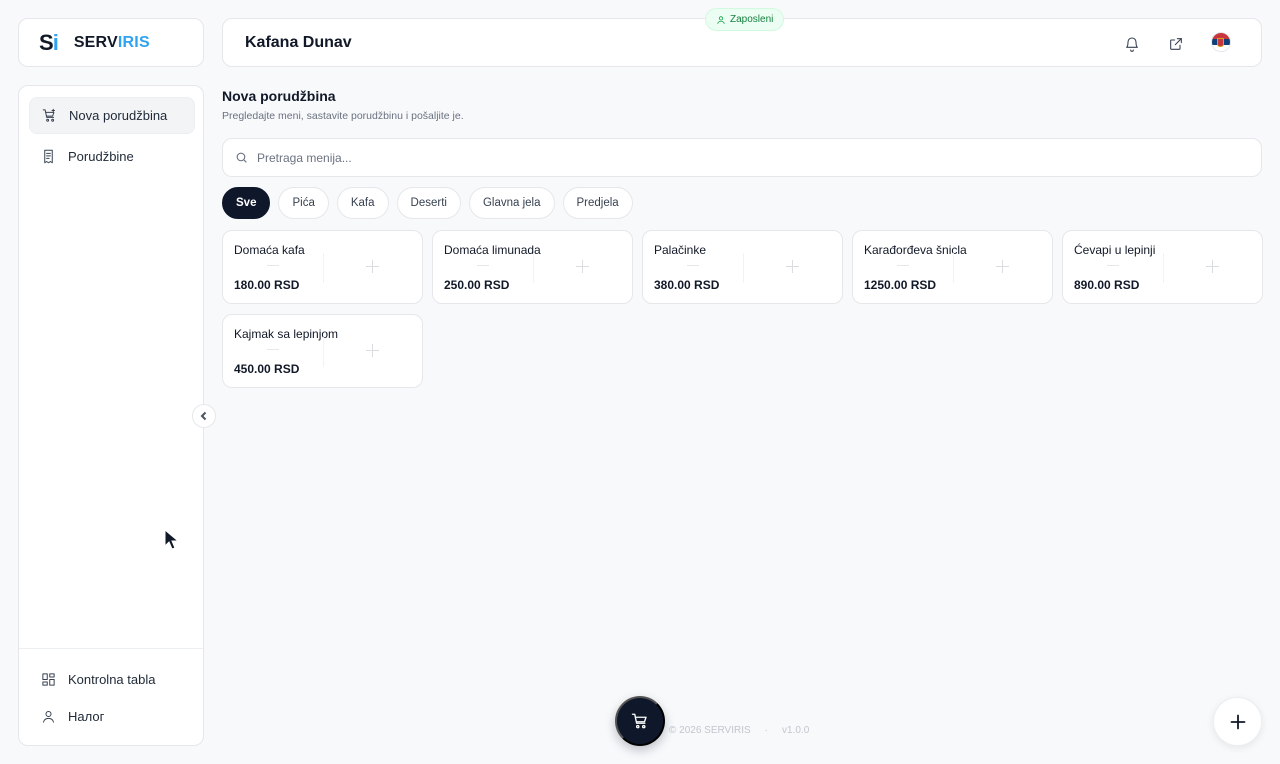  What do you see at coordinates (49, 116) in the screenshot?
I see `cart-plus-icon` at bounding box center [49, 116].